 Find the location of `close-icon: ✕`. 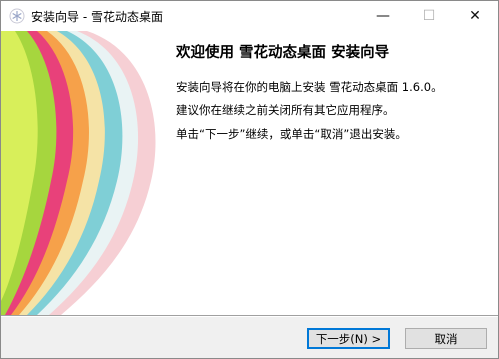

close-icon: ✕ is located at coordinates (475, 16).